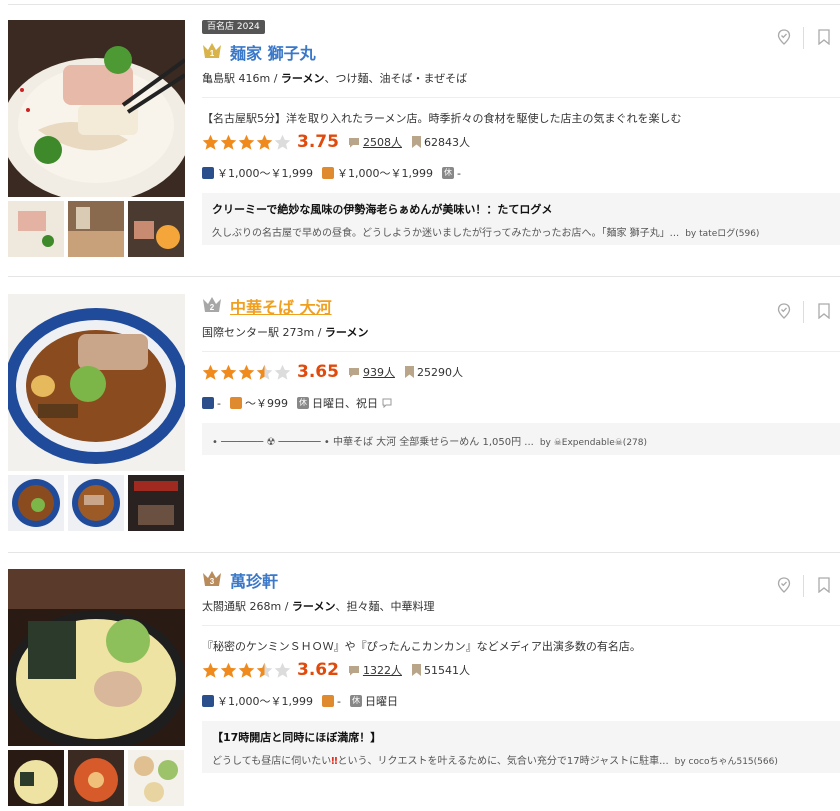  I want to click on station-distance: 国際センター駅 273m /, so click(263, 332).